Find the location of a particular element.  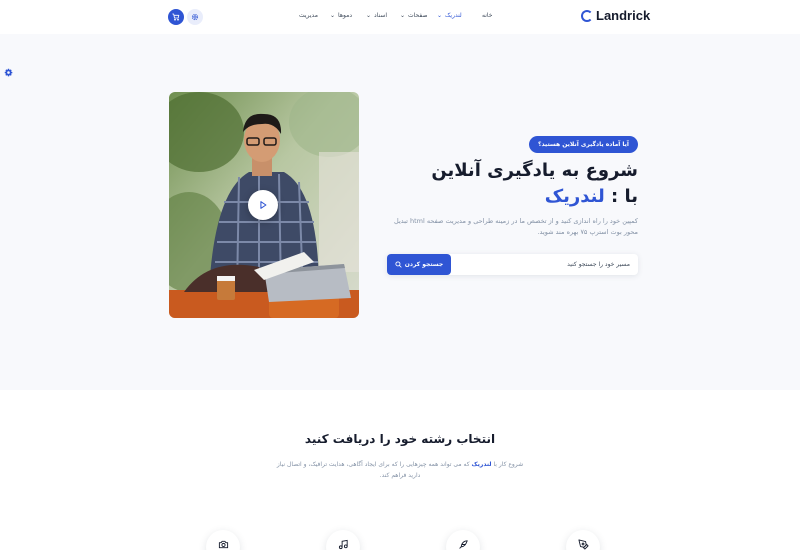

search-icon is located at coordinates (398, 264).